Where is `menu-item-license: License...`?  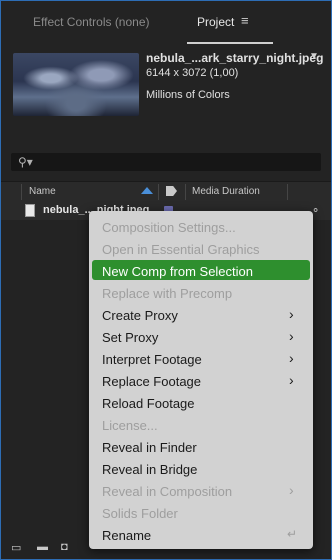 menu-item-license: License... is located at coordinates (130, 425).